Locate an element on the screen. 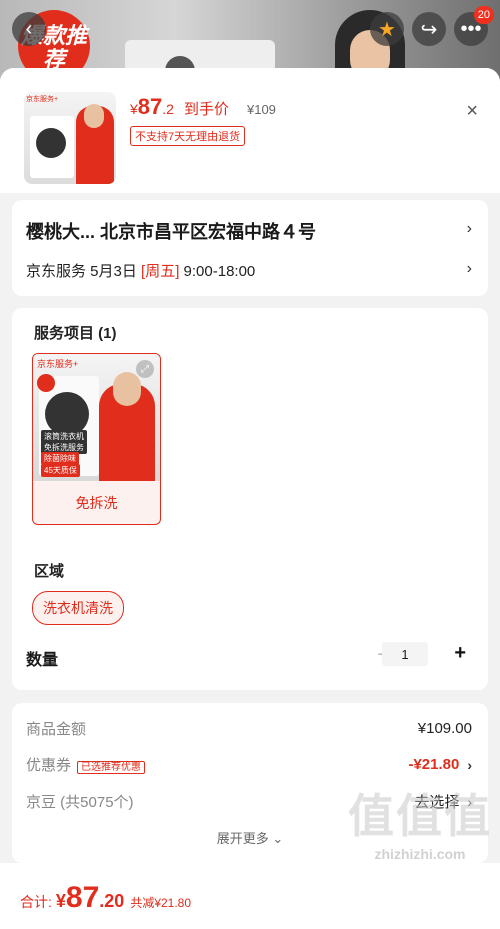  beans-label: 京豆 (共5075个) is located at coordinates (80, 802).